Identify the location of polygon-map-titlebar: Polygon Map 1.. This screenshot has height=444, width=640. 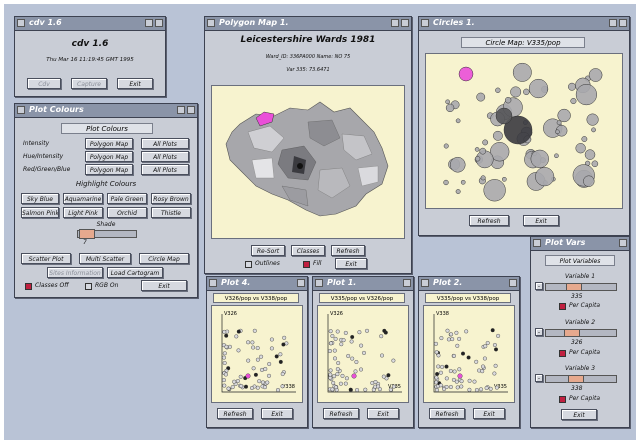
(308, 24).